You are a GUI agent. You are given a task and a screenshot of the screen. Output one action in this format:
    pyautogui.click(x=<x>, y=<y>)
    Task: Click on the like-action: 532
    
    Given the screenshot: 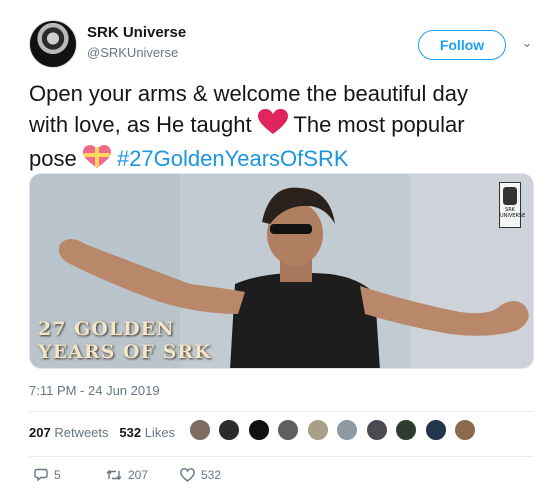 What is the action you would take?
    pyautogui.click(x=200, y=475)
    